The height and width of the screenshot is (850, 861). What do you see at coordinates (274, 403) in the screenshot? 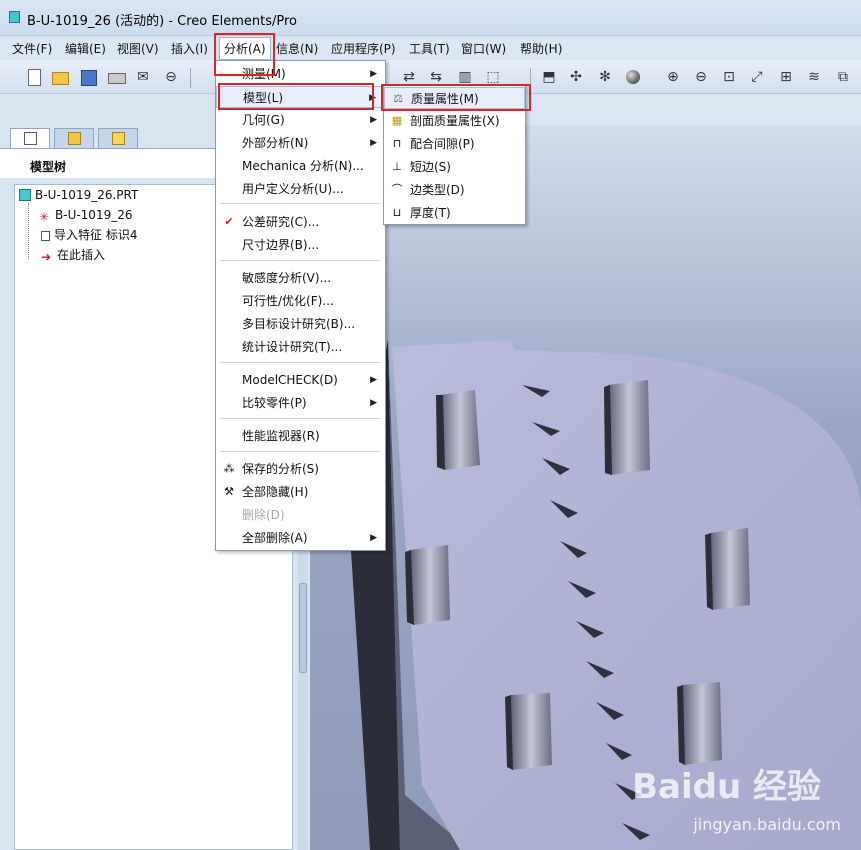
I see `menu-item-label: 比较零件(P)` at bounding box center [274, 403].